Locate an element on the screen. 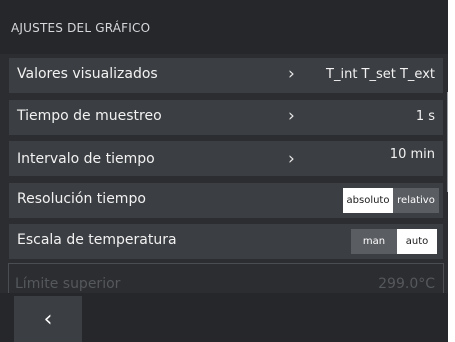 The width and height of the screenshot is (455, 342). upper-limit-value: 299.0°C is located at coordinates (406, 284).